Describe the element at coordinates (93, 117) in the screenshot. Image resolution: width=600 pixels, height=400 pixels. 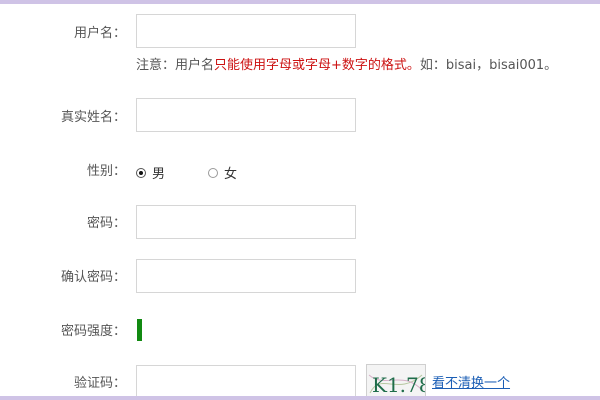
I see `realname-label: 真实姓名：` at that location.